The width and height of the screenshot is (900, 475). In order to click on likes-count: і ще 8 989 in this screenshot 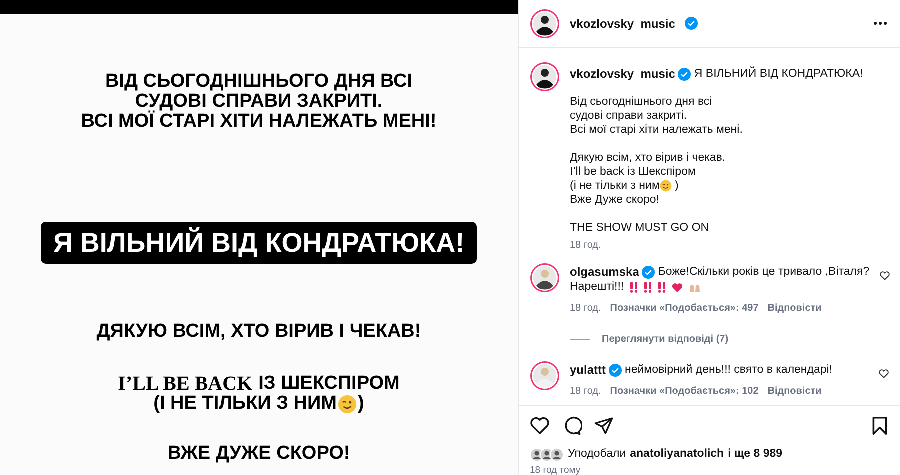, I will do `click(755, 454)`.